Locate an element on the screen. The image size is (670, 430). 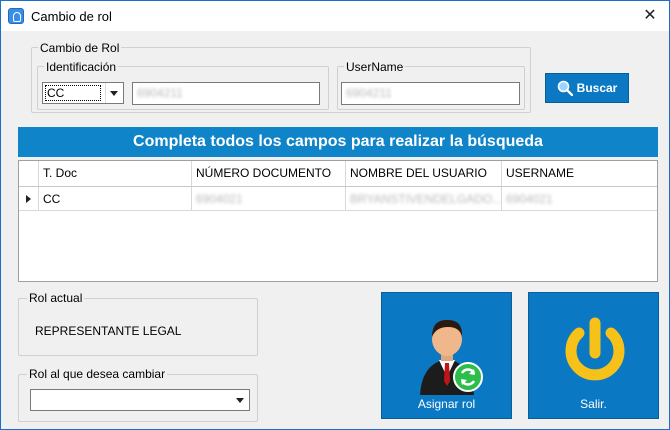
close-button: ✕ is located at coordinates (650, 16).